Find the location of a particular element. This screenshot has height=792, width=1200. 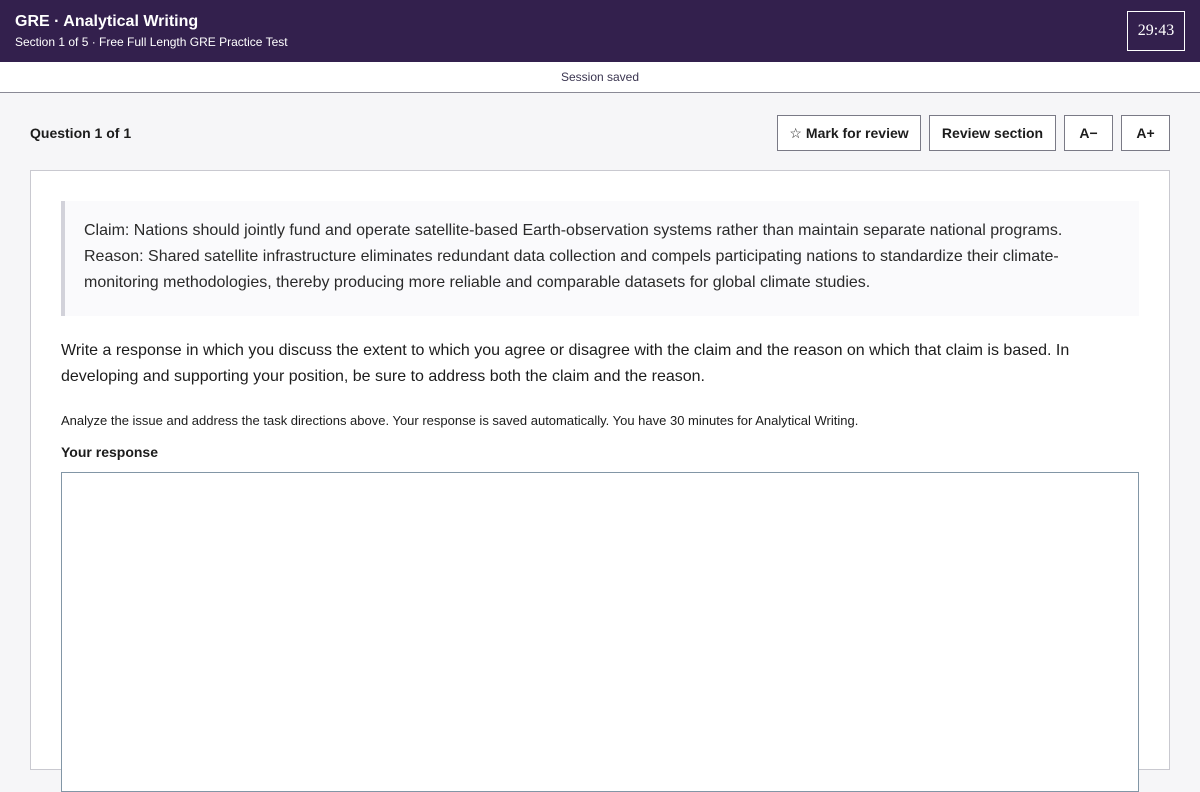

font-decrease-button: A− is located at coordinates (1088, 133).